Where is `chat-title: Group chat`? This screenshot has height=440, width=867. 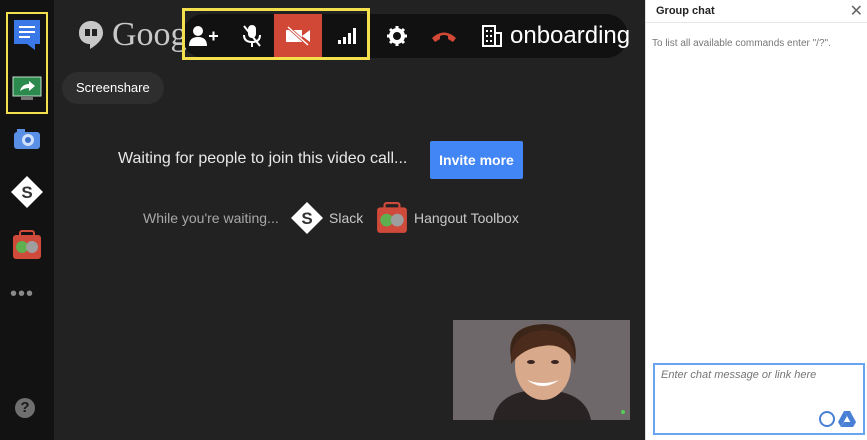
chat-title: Group chat is located at coordinates (685, 11).